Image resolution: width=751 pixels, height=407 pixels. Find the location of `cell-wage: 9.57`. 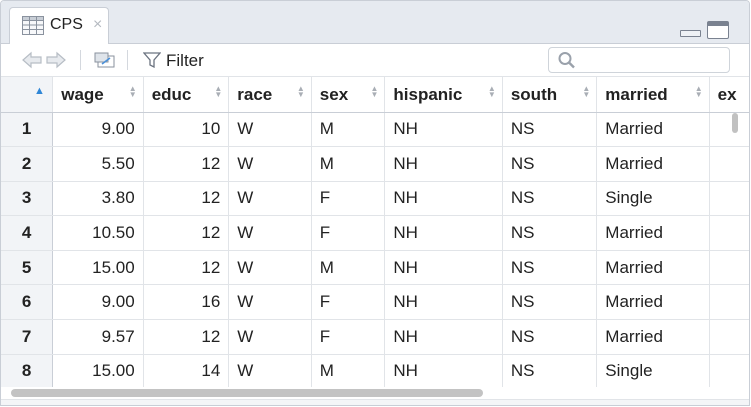

cell-wage: 9.57 is located at coordinates (98, 337).